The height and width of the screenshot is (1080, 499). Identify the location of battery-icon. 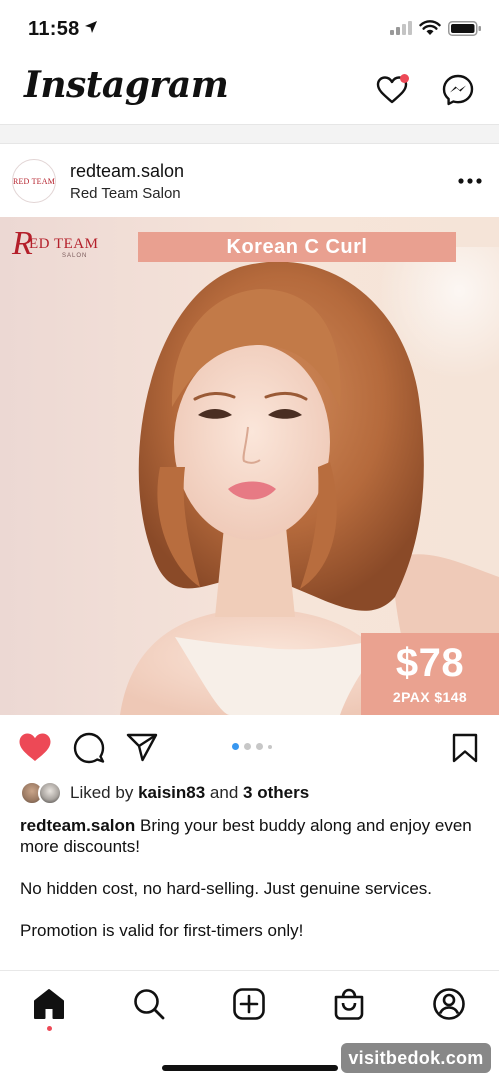
(464, 28).